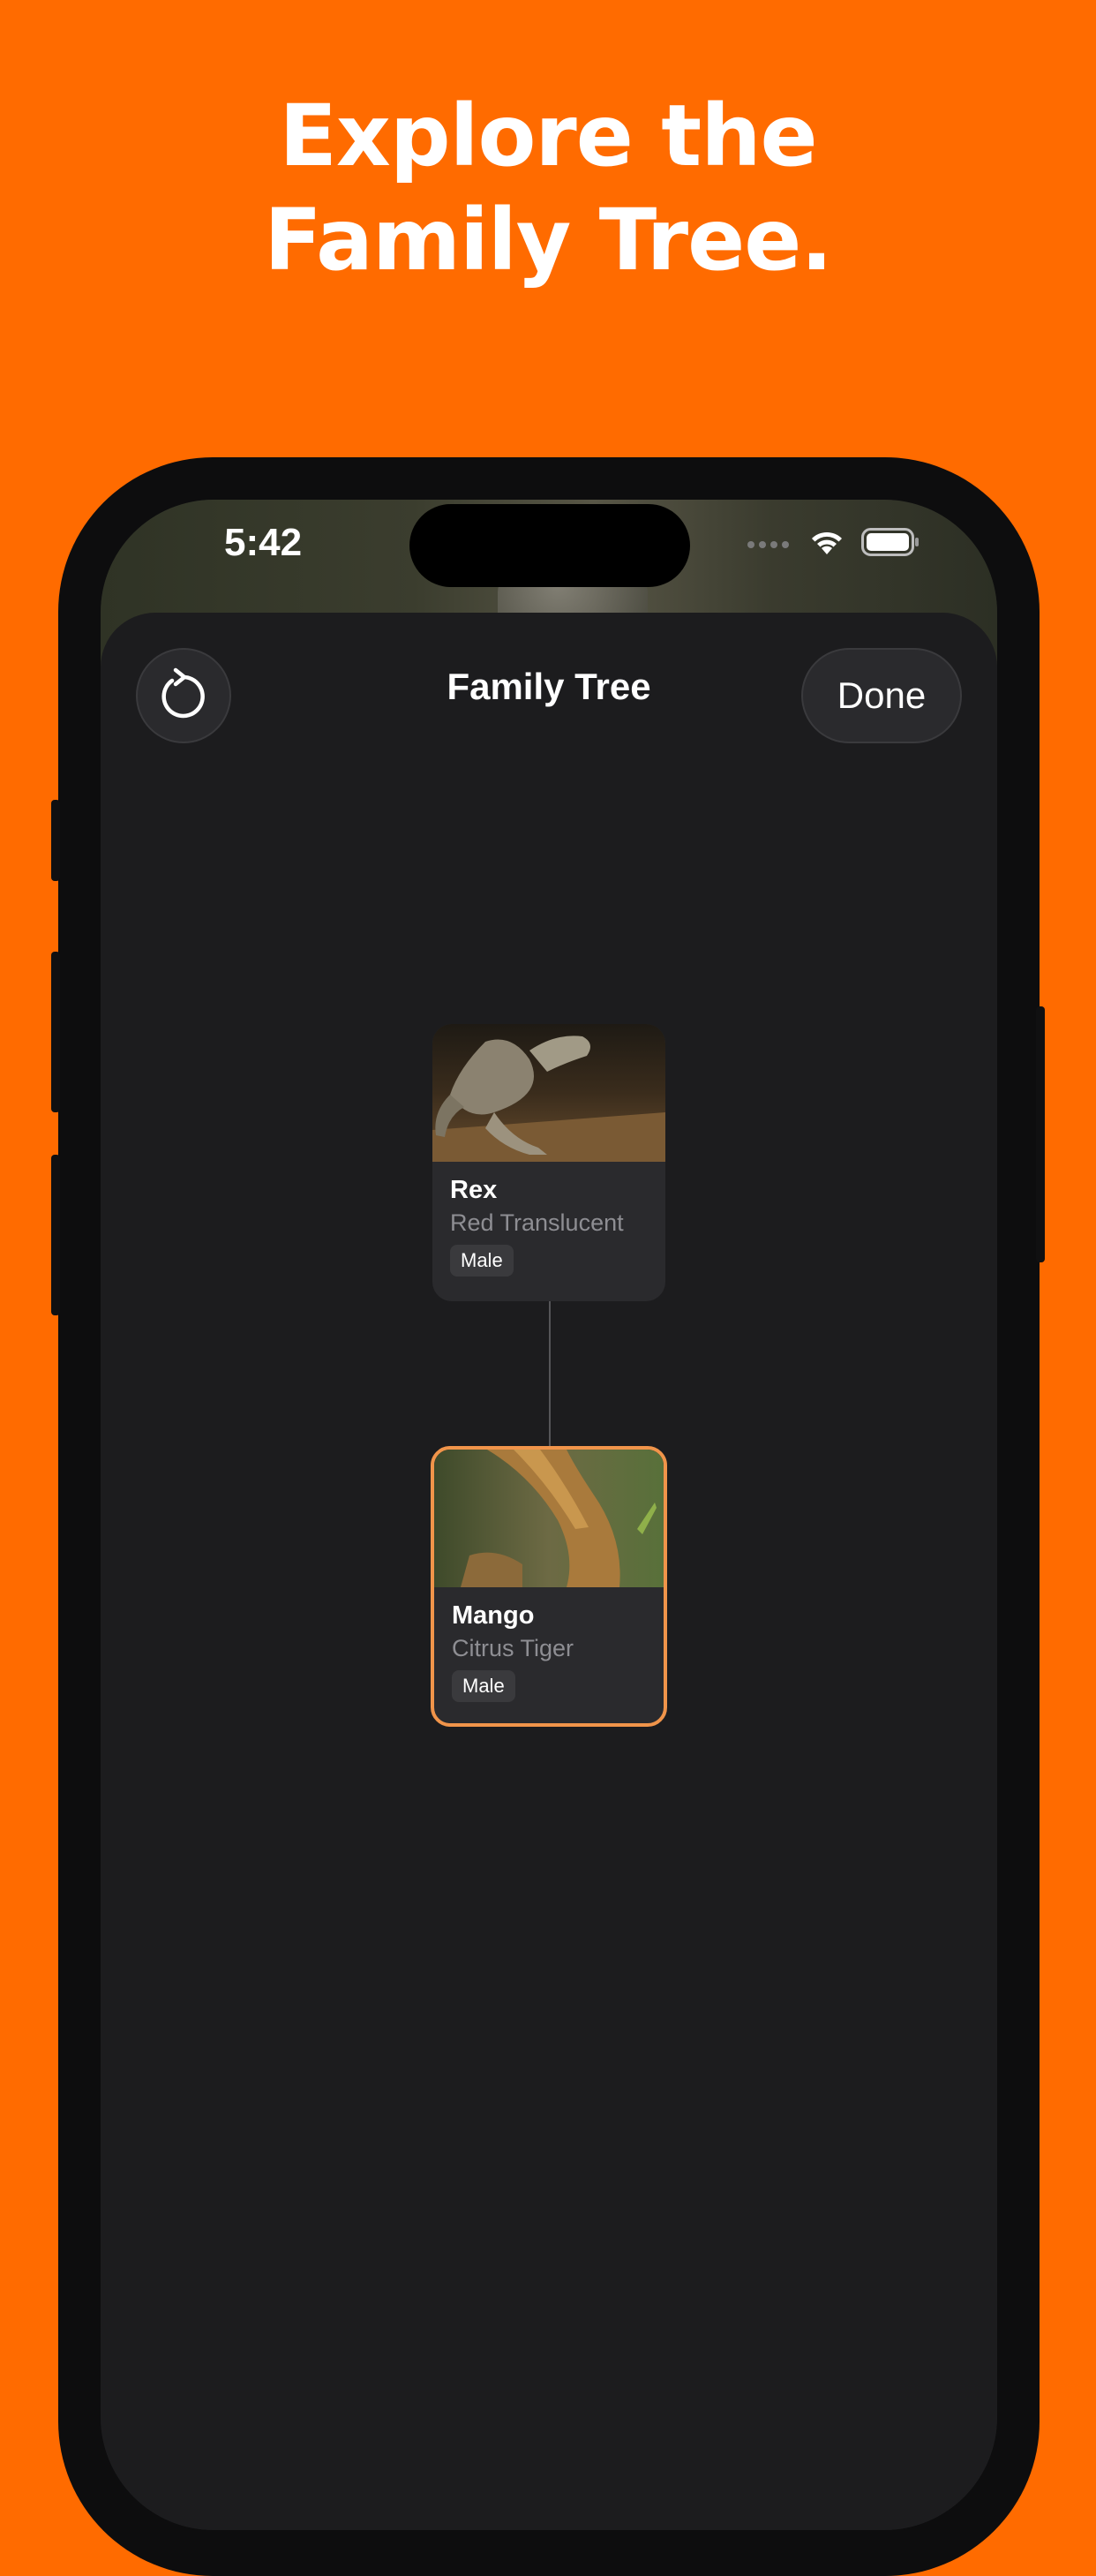 The width and height of the screenshot is (1096, 2576). I want to click on marketing-headline: Explore the Family Tree., so click(548, 188).